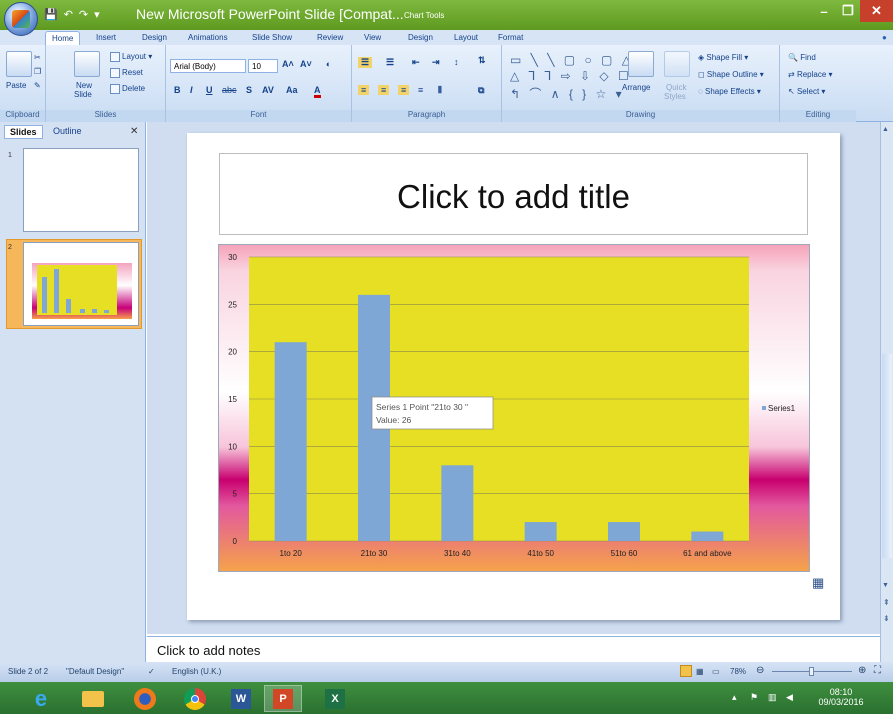  What do you see at coordinates (249, 90) in the screenshot?
I see `shadow-icon: S` at bounding box center [249, 90].